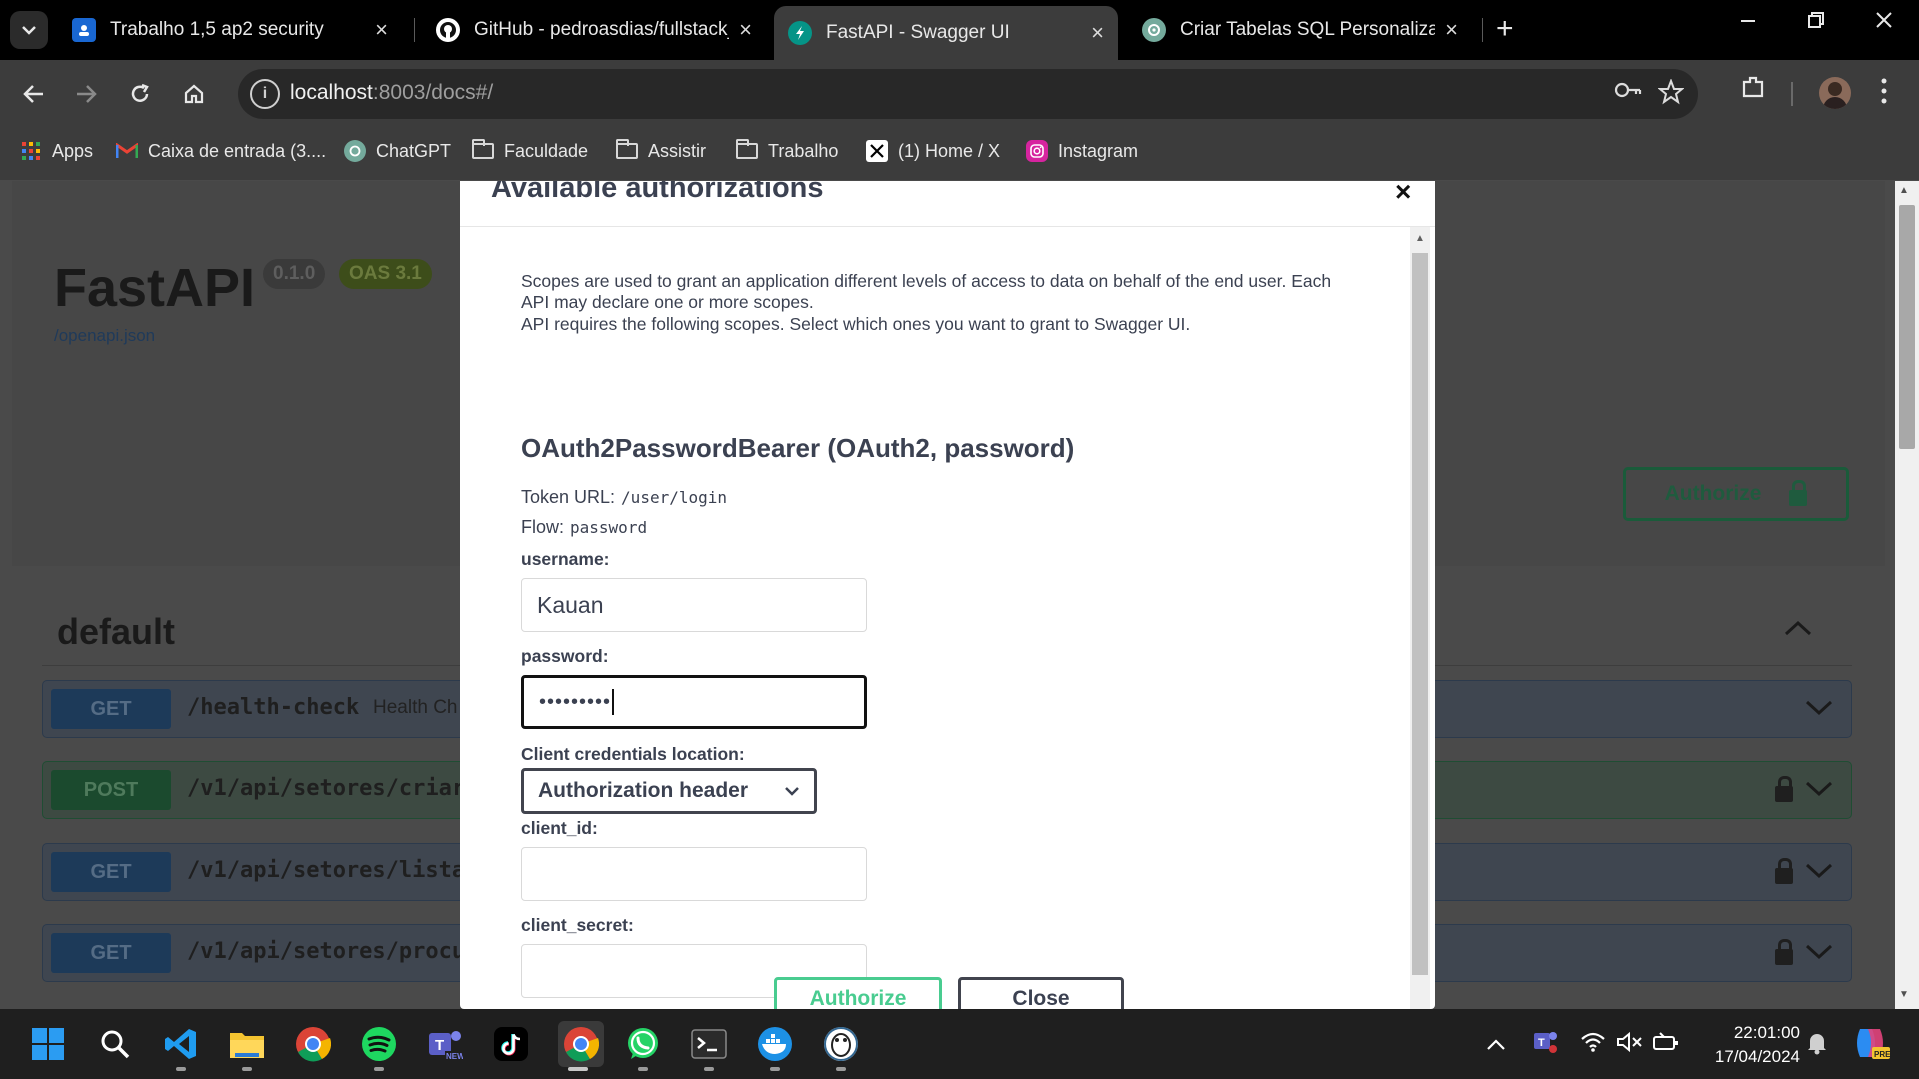 The width and height of the screenshot is (1919, 1079). What do you see at coordinates (379, 1044) in the screenshot?
I see `spotify-icon` at bounding box center [379, 1044].